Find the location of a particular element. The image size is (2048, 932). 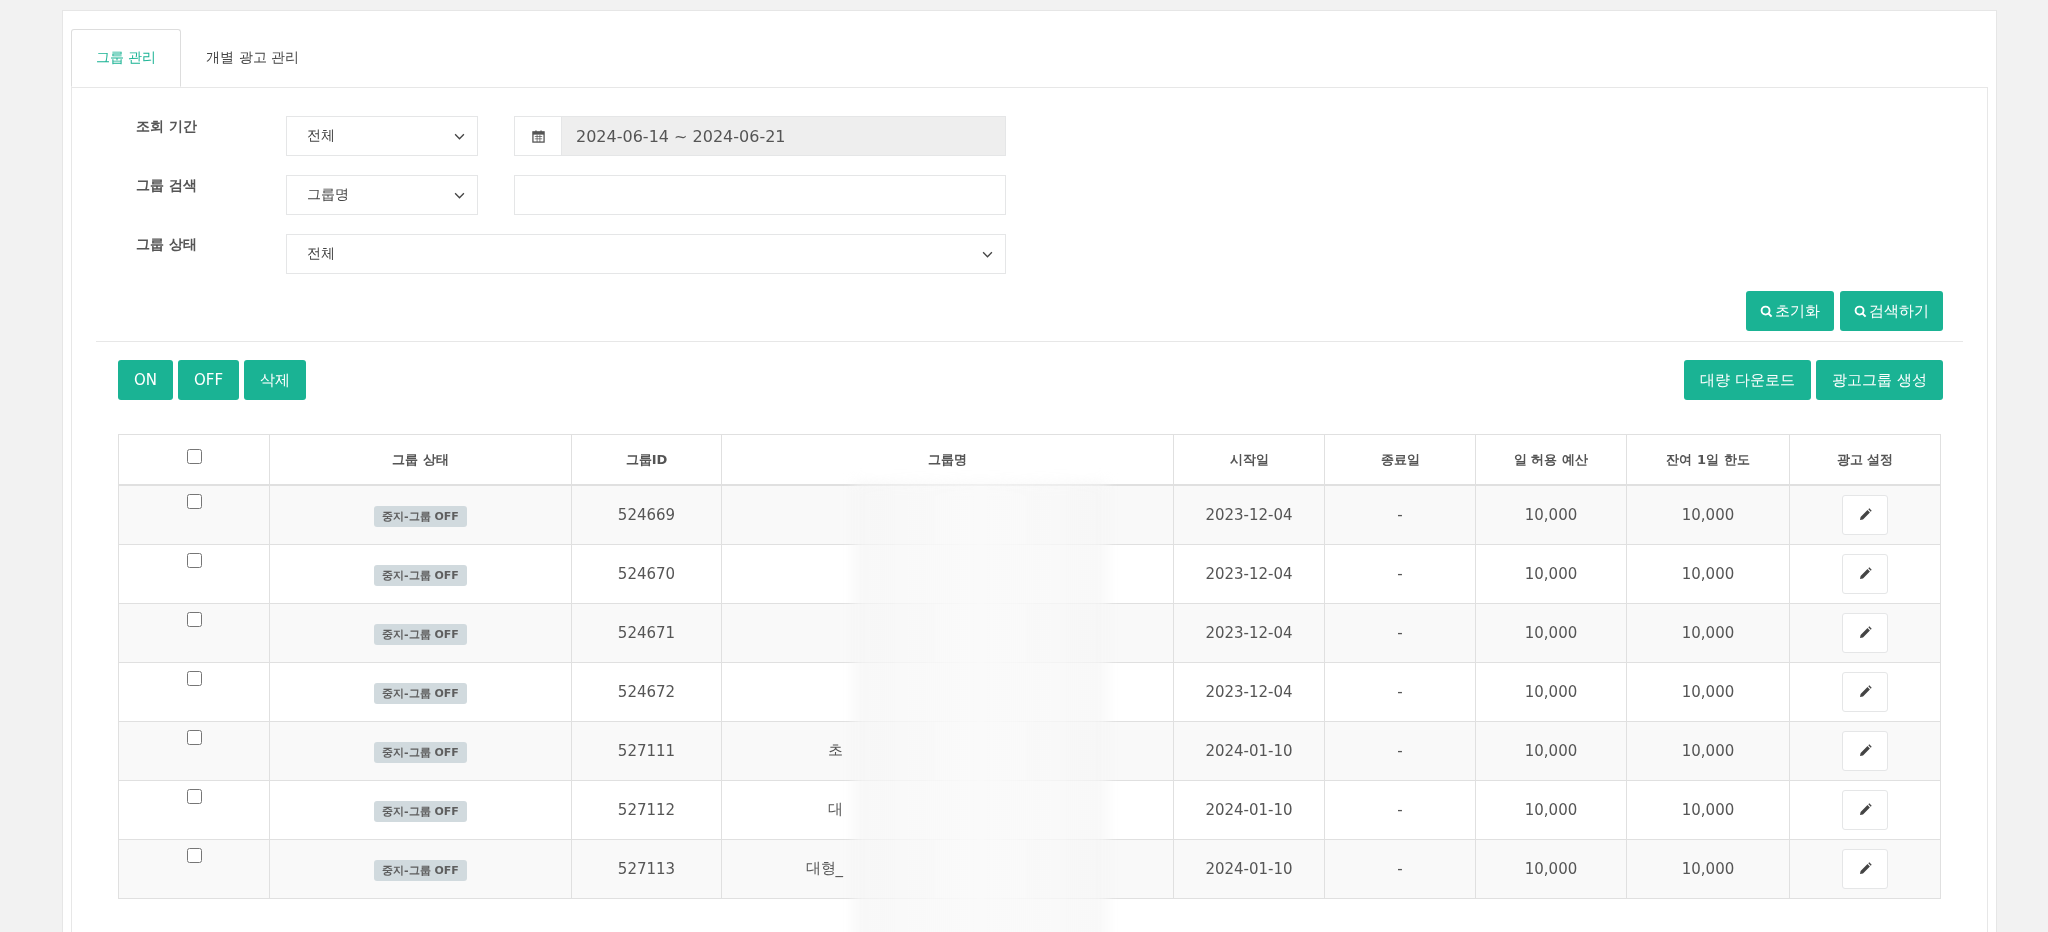

action-button: OFF is located at coordinates (209, 380).